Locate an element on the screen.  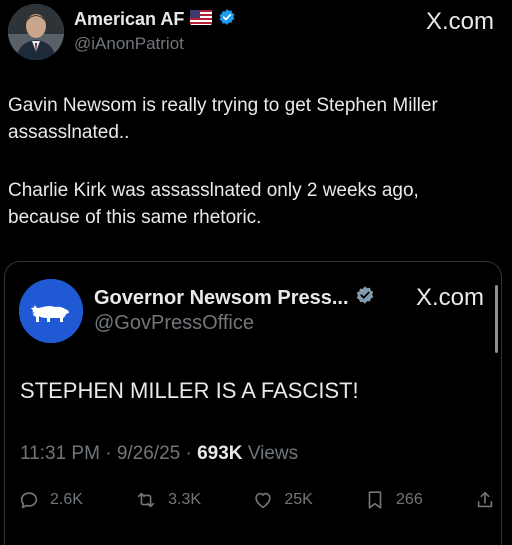
repost-count: 3.3K is located at coordinates (185, 499).